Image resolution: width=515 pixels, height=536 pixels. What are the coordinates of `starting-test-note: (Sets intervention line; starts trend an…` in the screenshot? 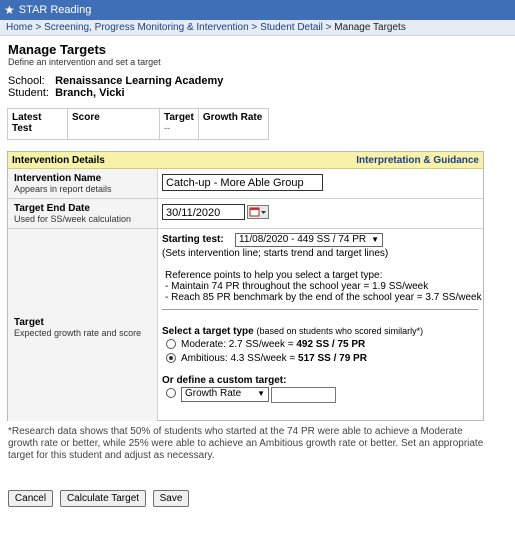 It's located at (275, 253).